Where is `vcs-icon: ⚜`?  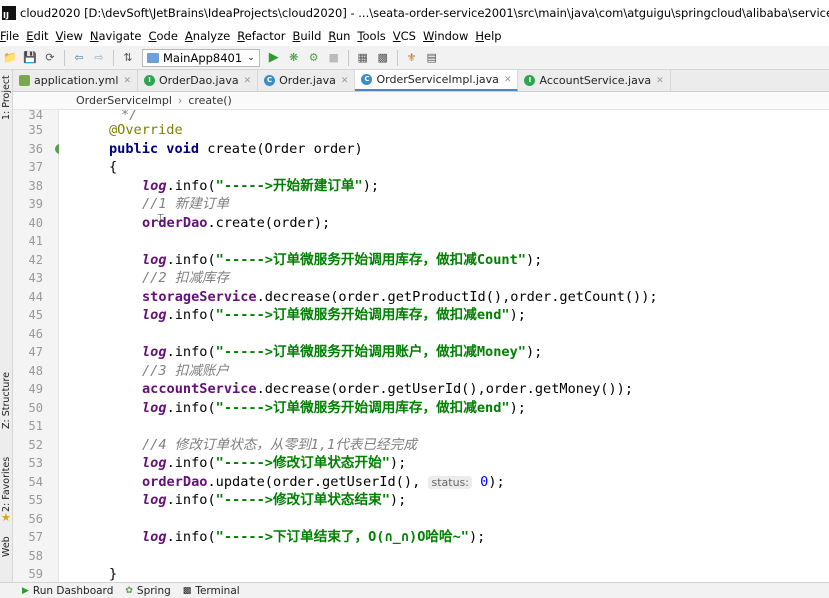 vcs-icon: ⚜ is located at coordinates (412, 58).